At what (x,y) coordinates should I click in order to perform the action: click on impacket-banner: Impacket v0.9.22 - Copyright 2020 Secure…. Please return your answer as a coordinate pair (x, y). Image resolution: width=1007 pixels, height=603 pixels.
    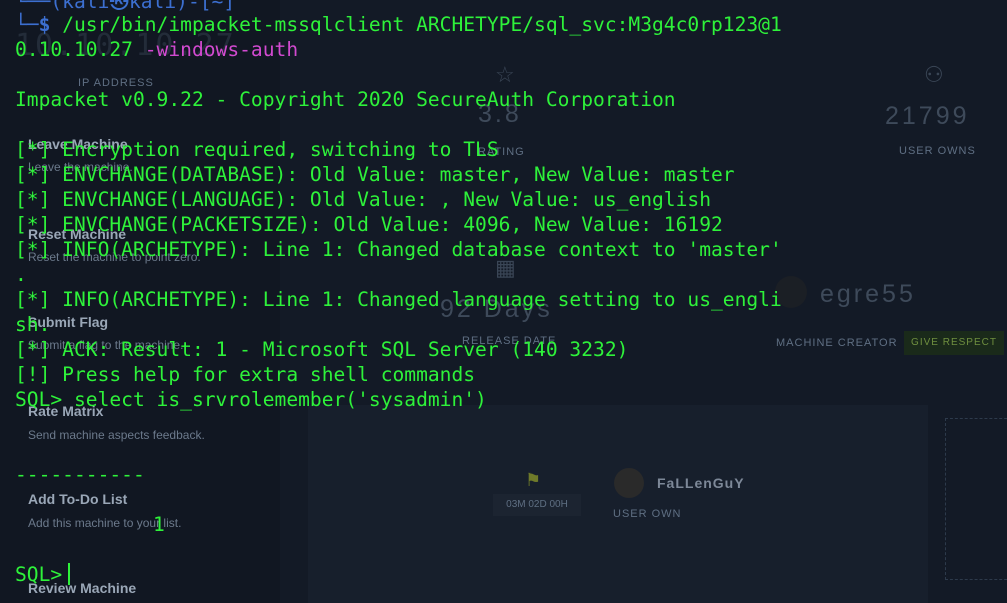
    Looking at the image, I should click on (345, 99).